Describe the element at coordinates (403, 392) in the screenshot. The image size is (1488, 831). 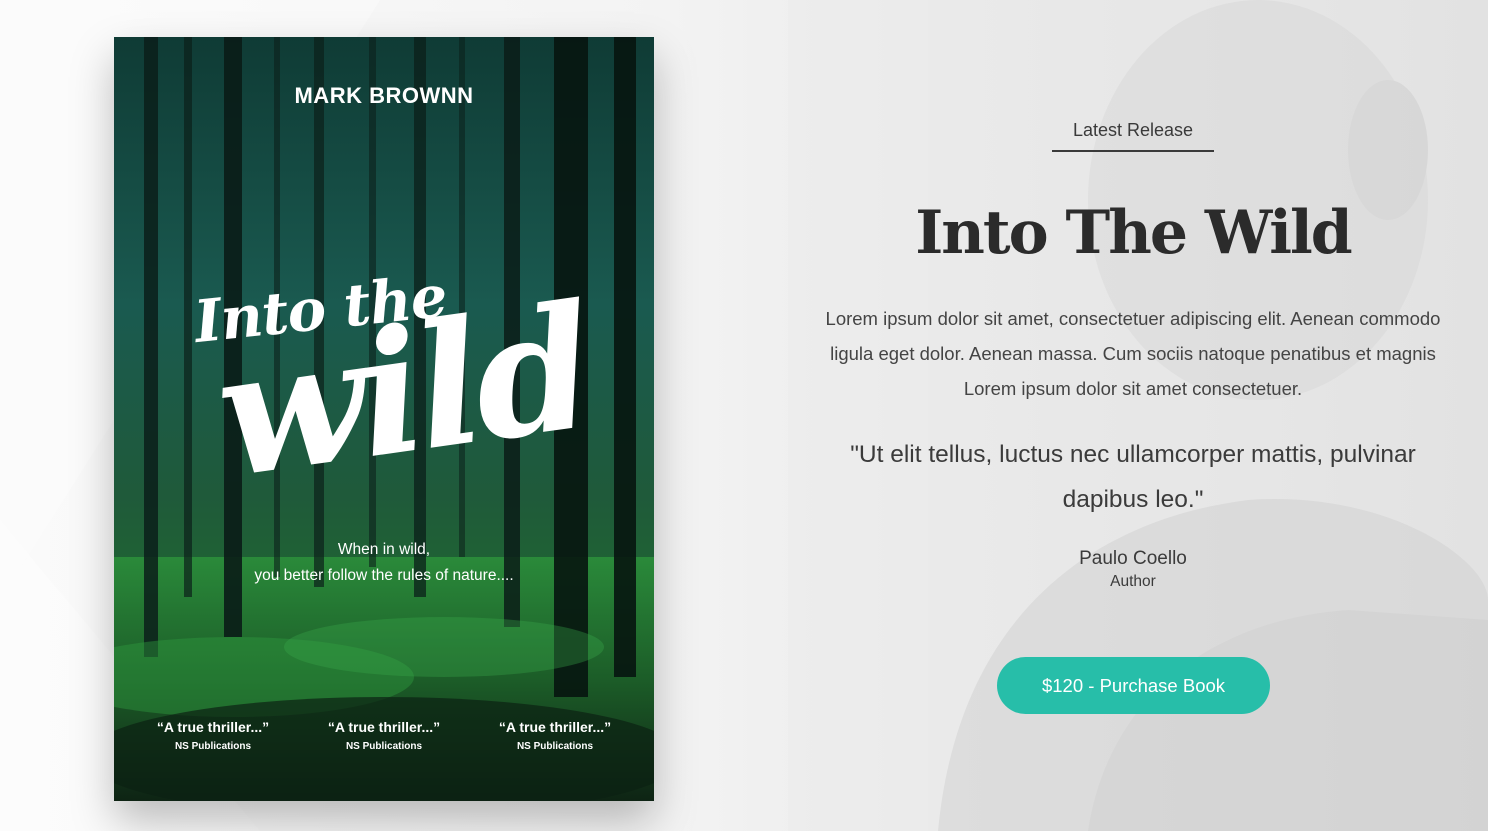
I see `cover-title-line2: wild` at that location.